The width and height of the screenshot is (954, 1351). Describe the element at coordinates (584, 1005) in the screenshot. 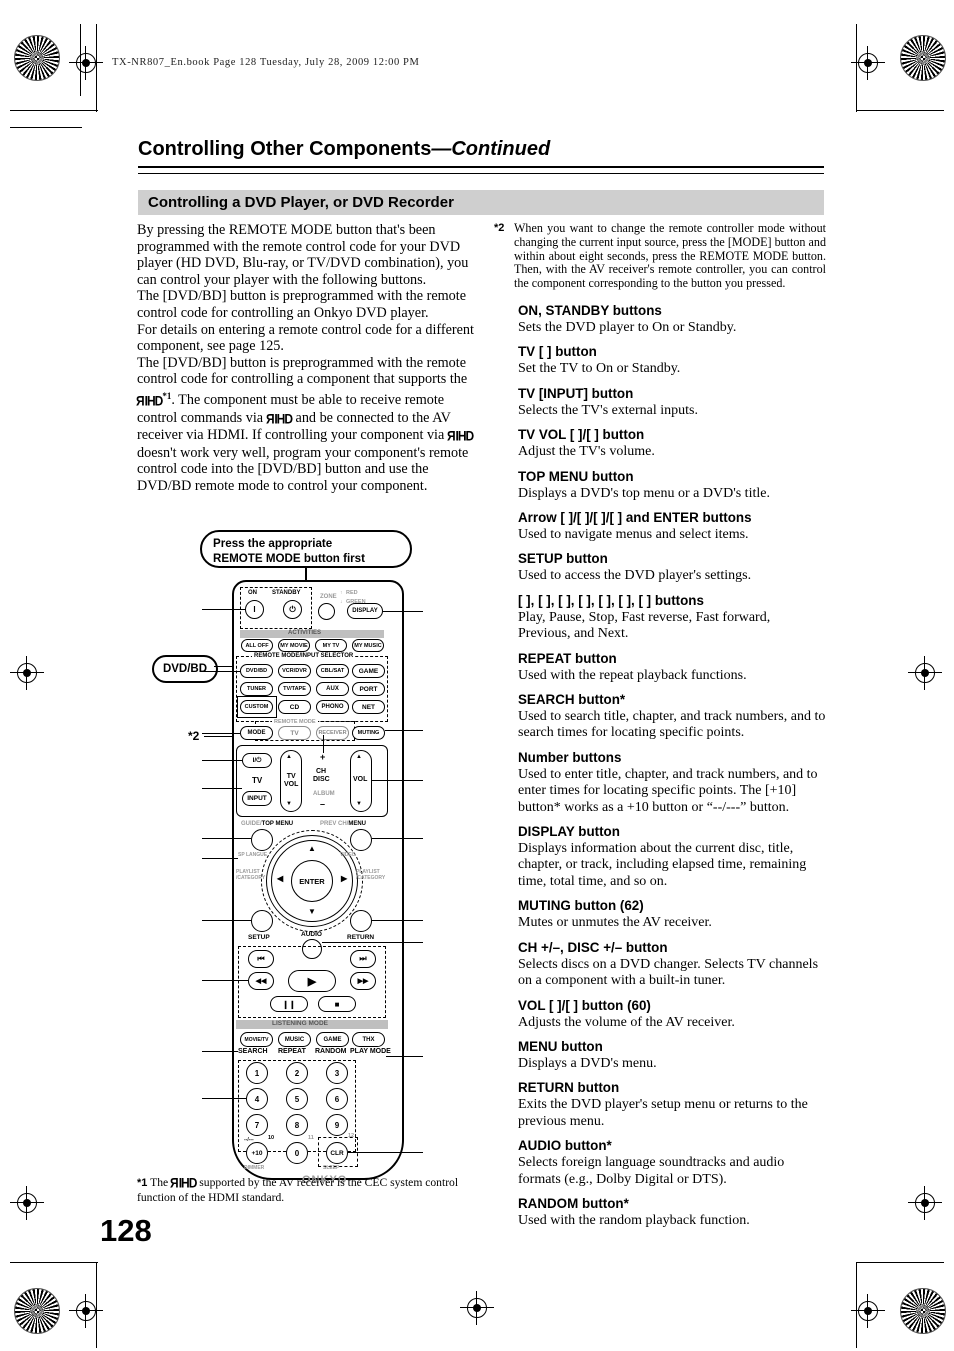

I see `button-description-heading: VOL [ ]/[ ] button (60)` at that location.